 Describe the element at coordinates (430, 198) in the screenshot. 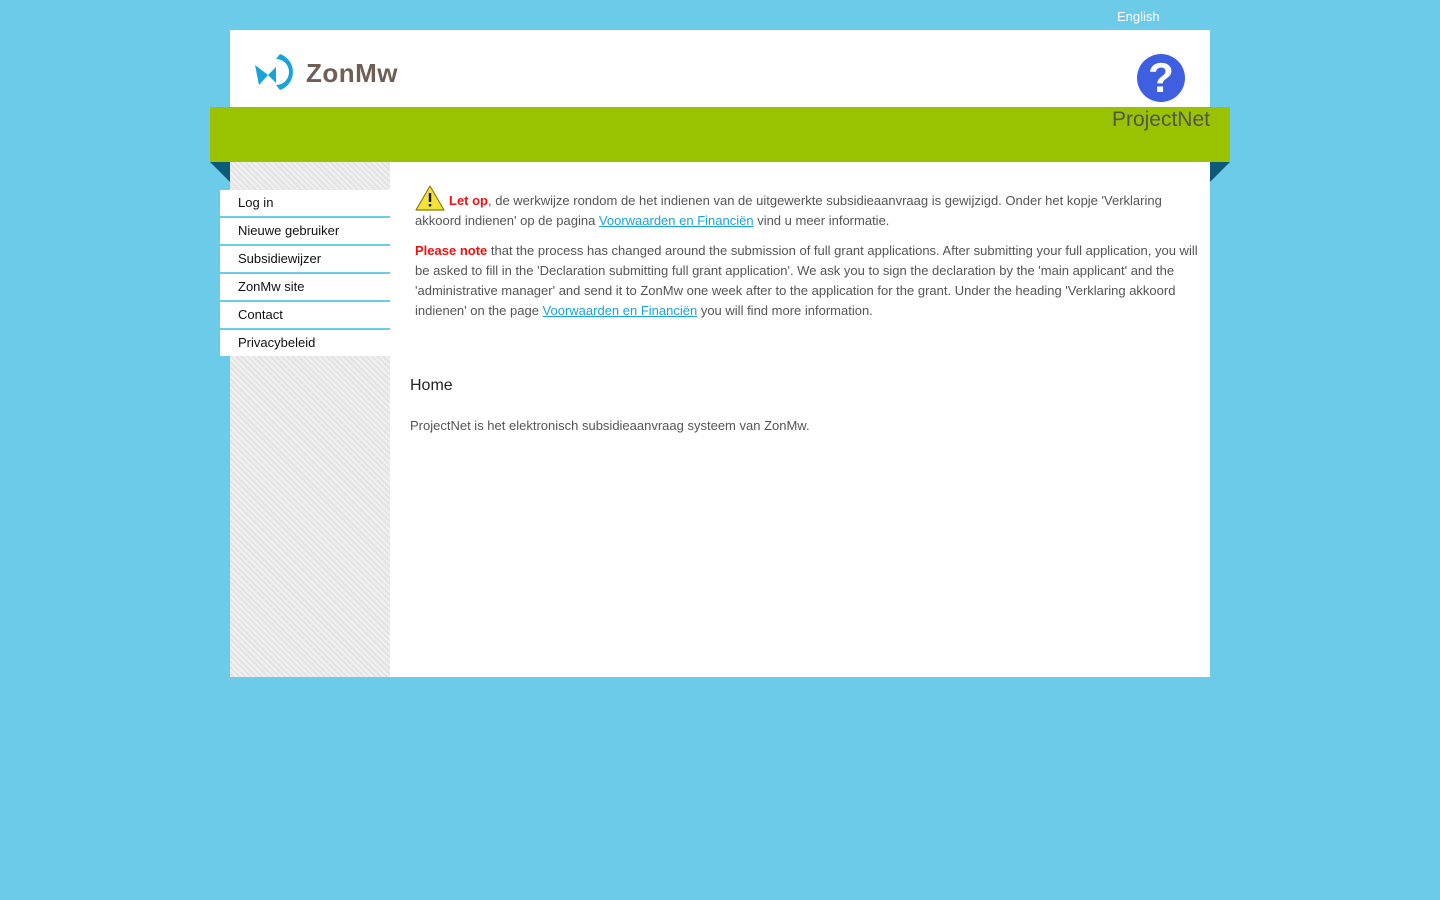

I see `warning-icon` at that location.